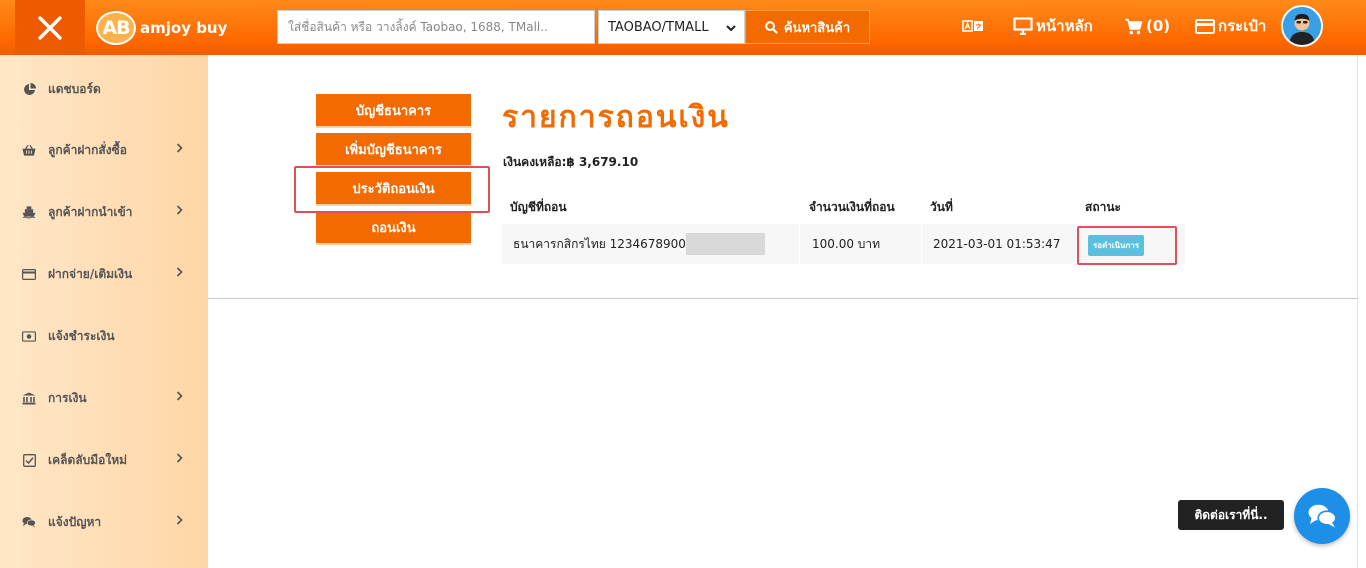 This screenshot has width=1366, height=568. What do you see at coordinates (104, 522) in the screenshot?
I see `sidebar-item-report-issue: แจ้งปัญหา` at bounding box center [104, 522].